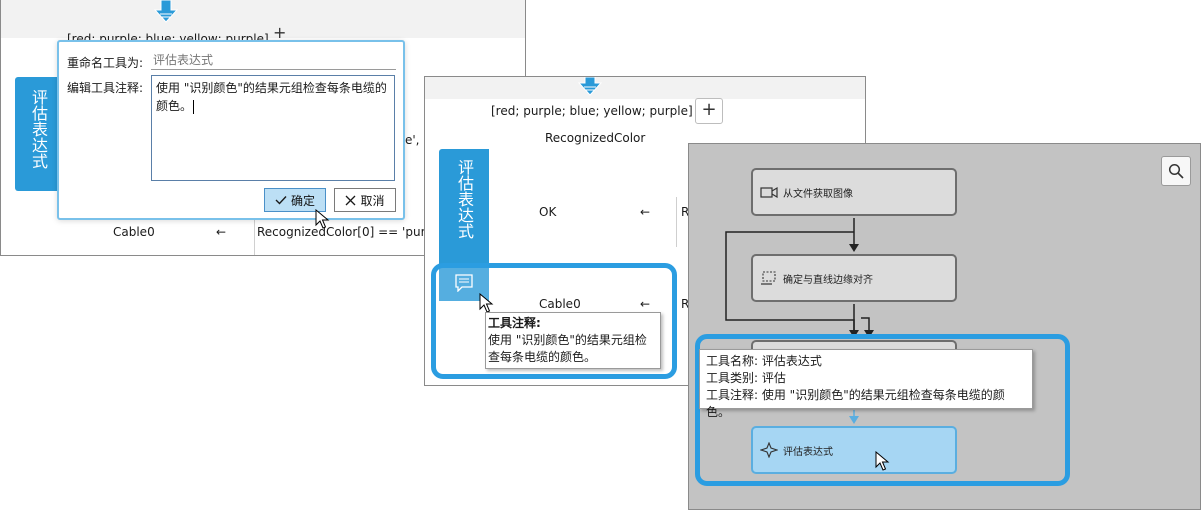  I want to click on notes-text: 使用 "识别颜色"的结果元组检查每条电缆的颜色。, so click(271, 97).